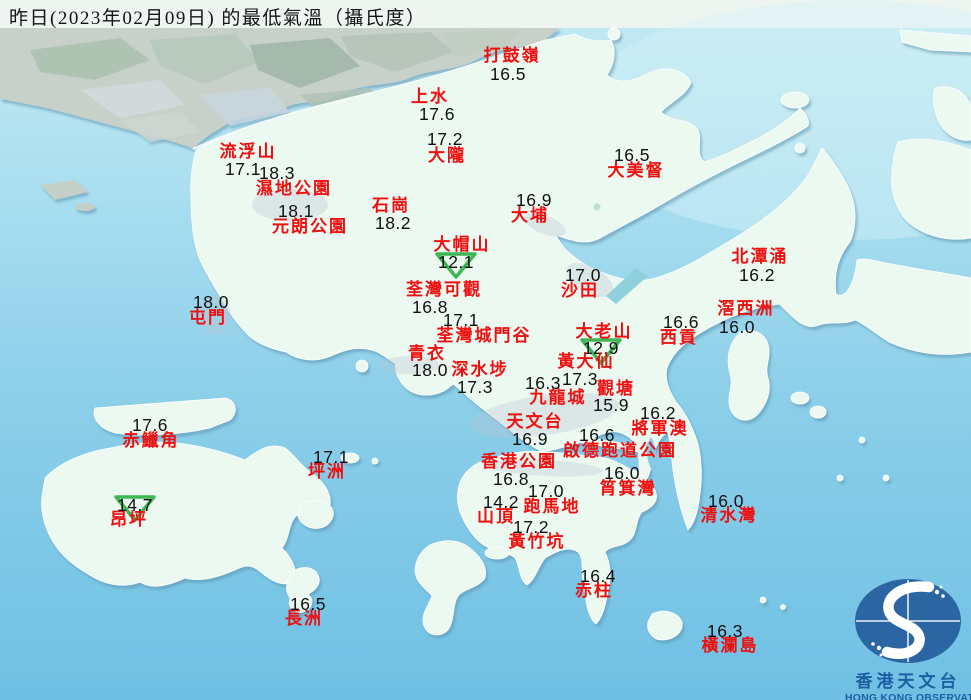 This screenshot has width=971, height=700. I want to click on station-name: 打鼓嶺, so click(512, 55).